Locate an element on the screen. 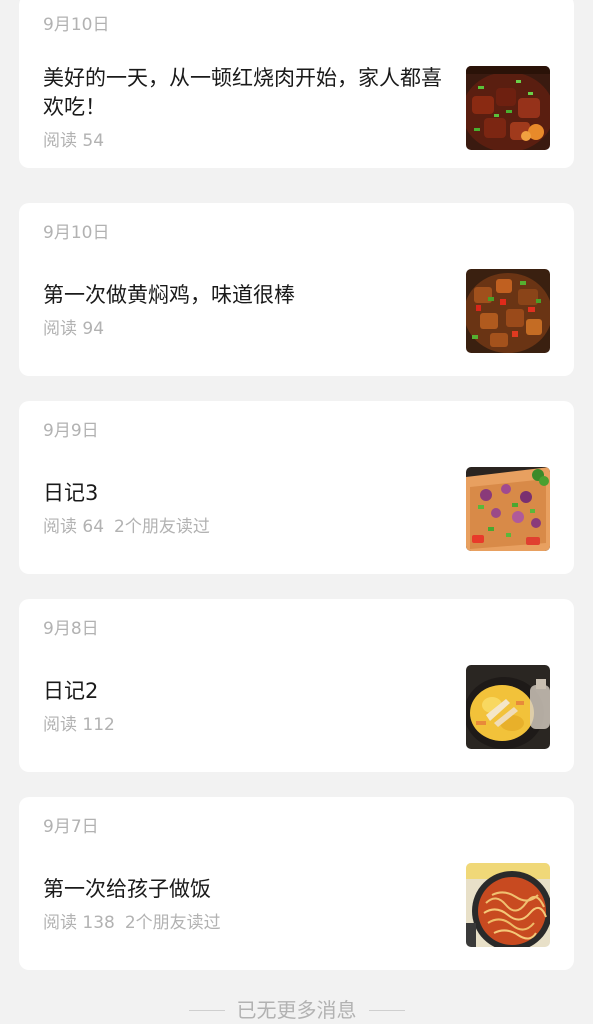  article-title: 第一次做黄焖鸡，味道很棒 is located at coordinates (247, 295).